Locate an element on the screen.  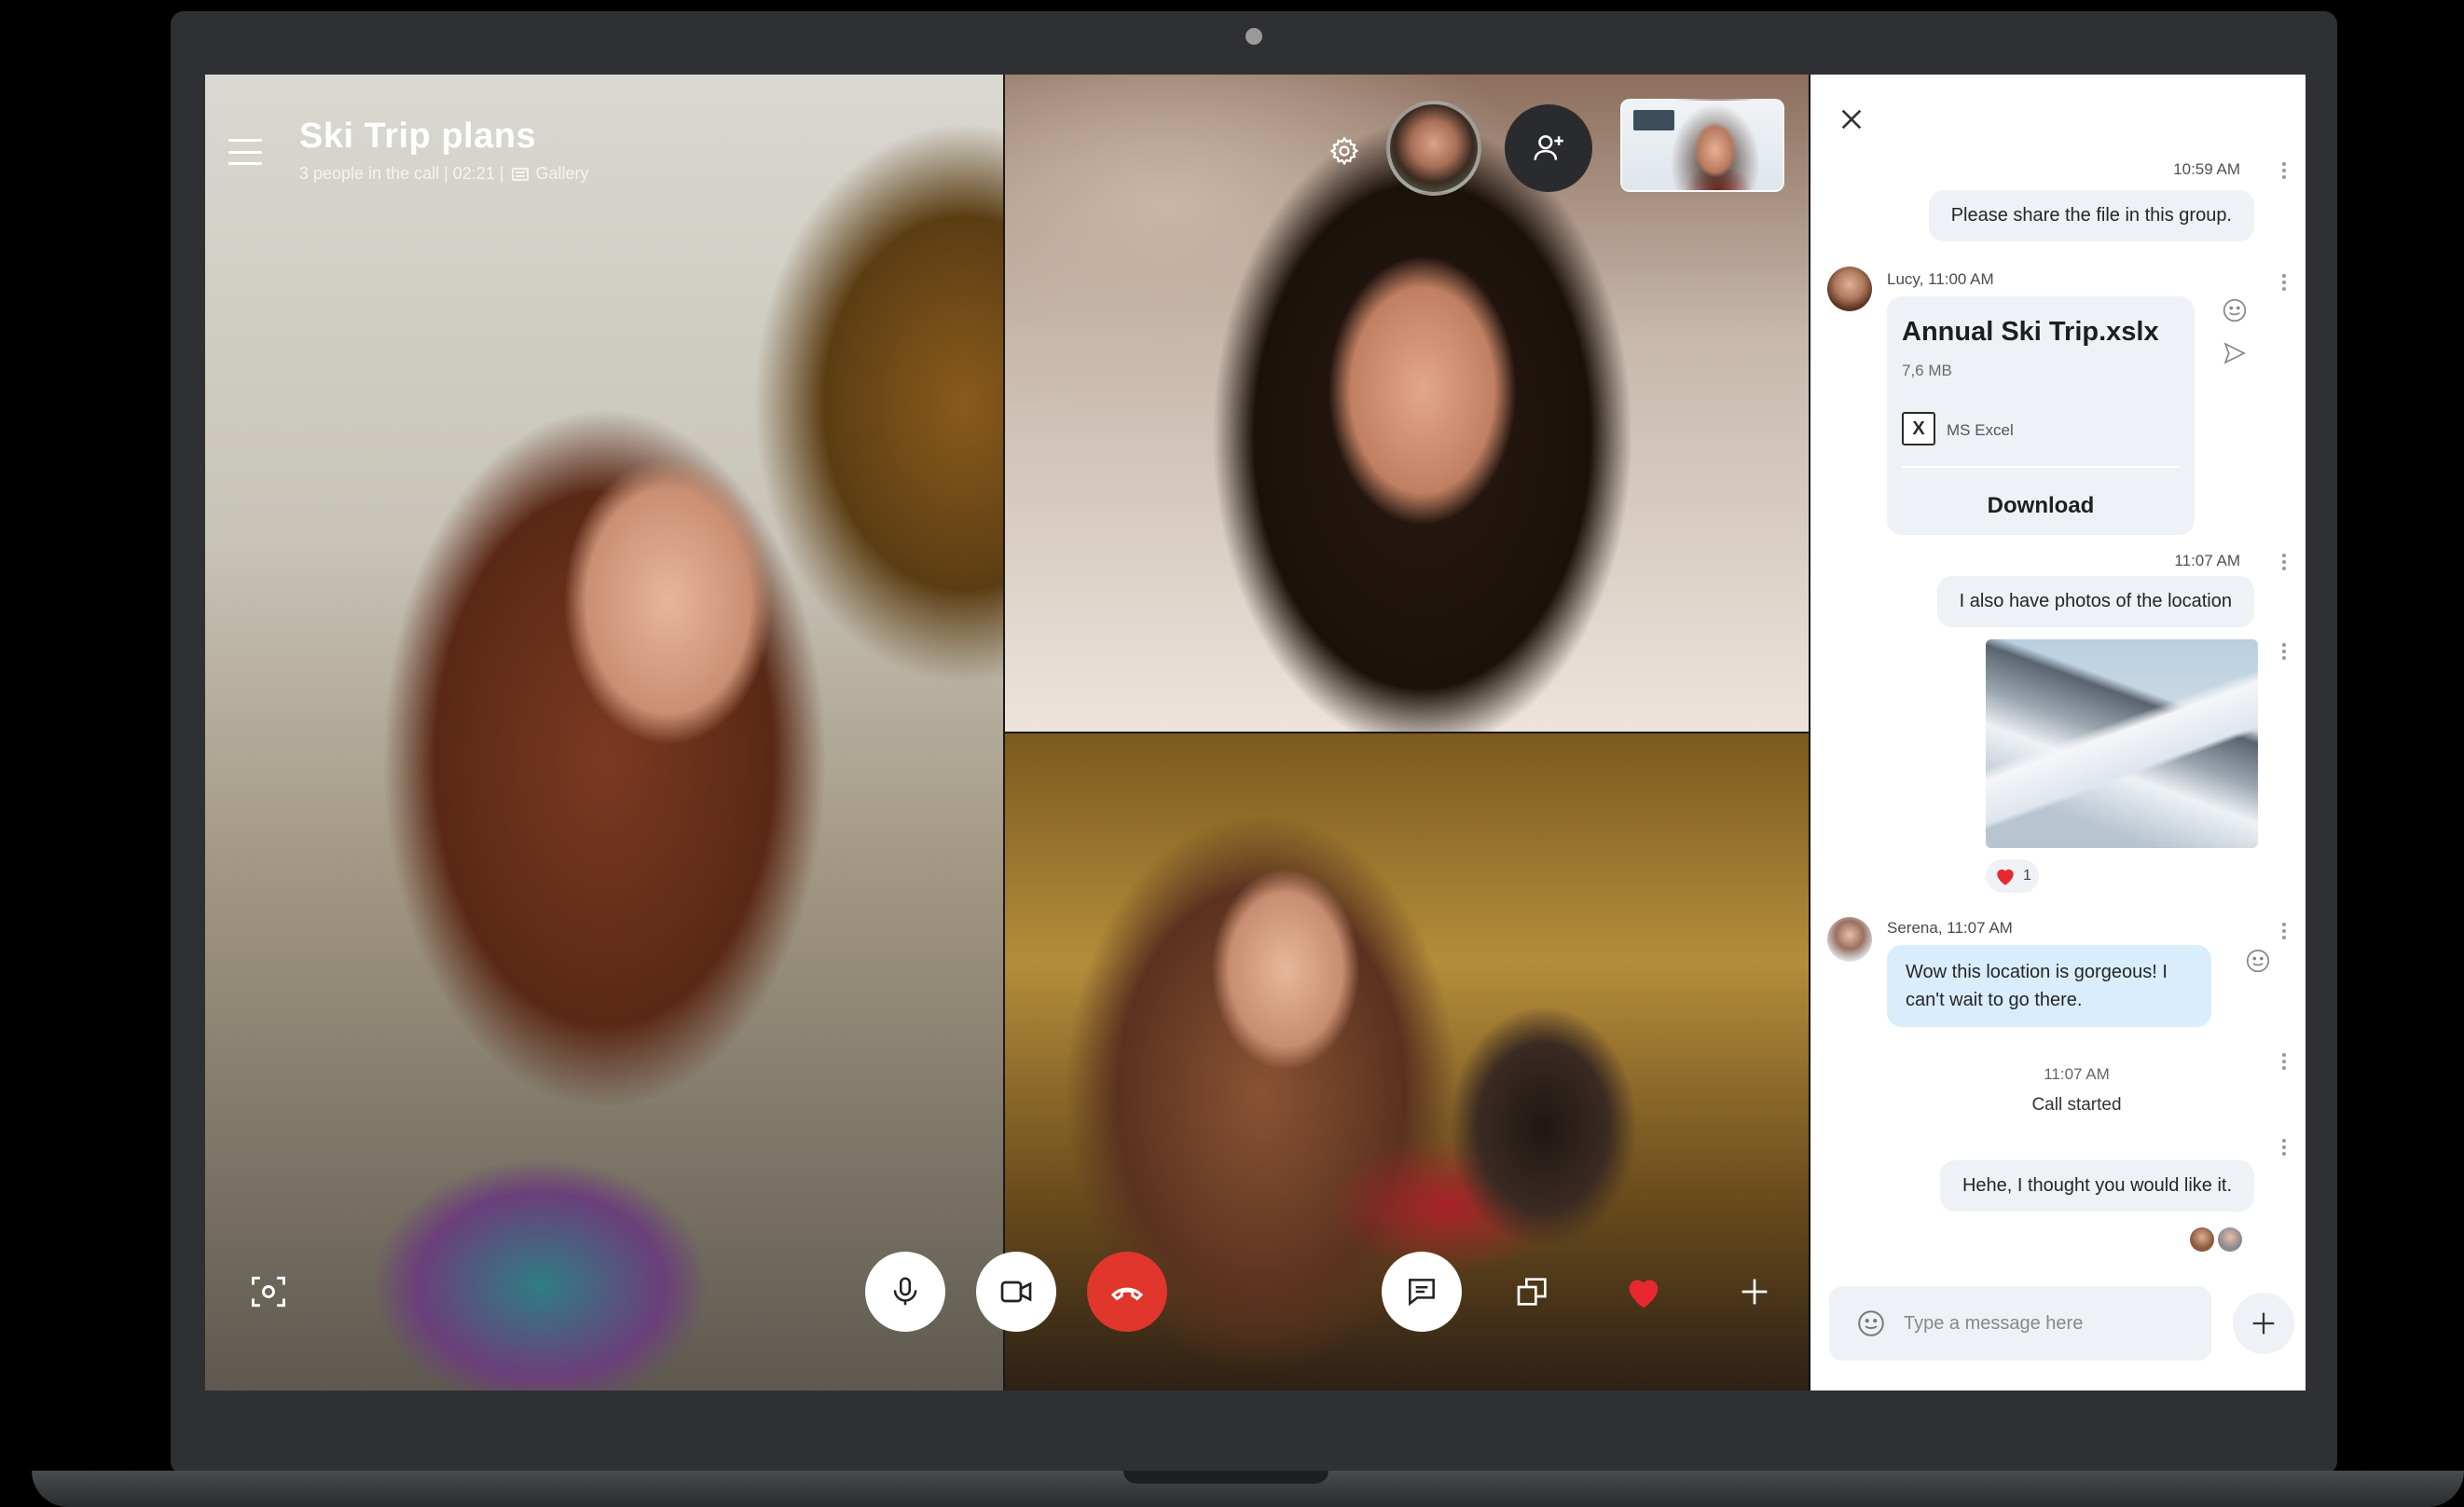
message-timestamp: 10:59 AM is located at coordinates (2207, 169).